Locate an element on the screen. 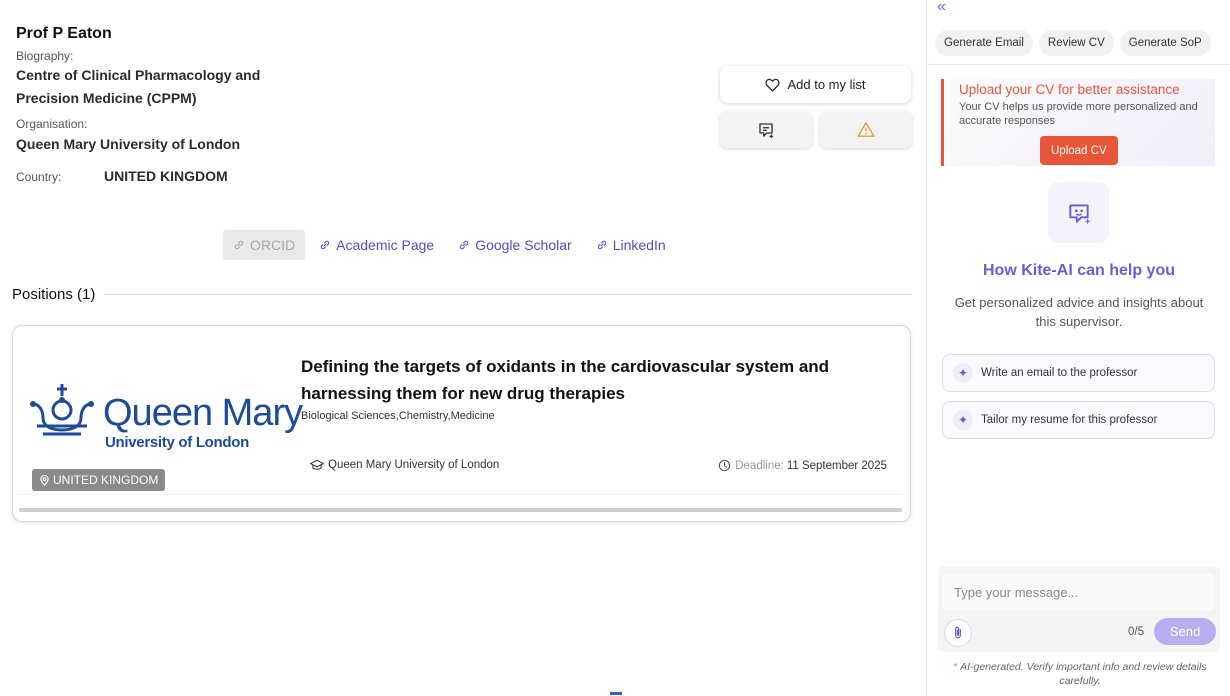 The width and height of the screenshot is (1230, 696). warning-icon is located at coordinates (866, 129).